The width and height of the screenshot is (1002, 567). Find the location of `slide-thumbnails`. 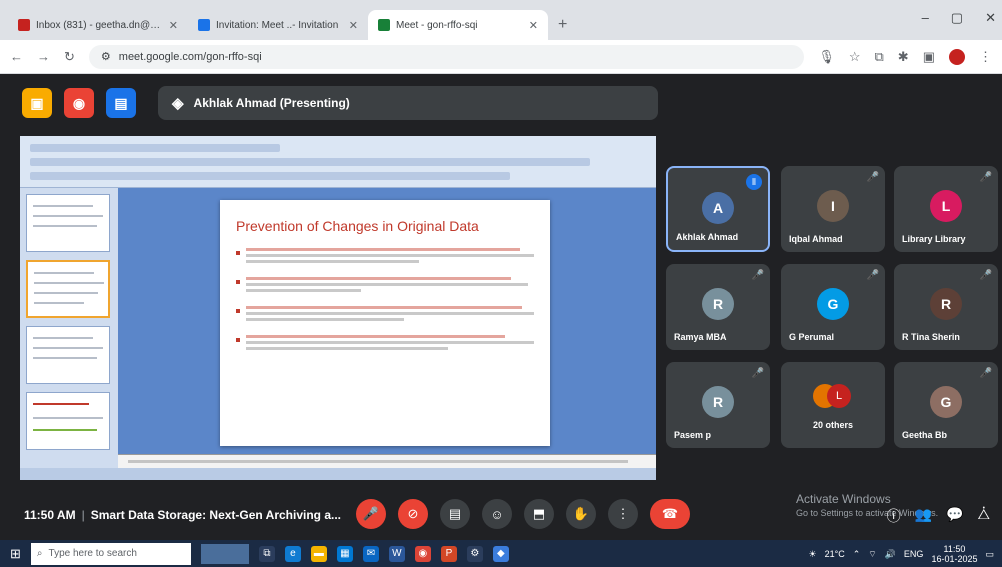

slide-thumbnails is located at coordinates (69, 328).